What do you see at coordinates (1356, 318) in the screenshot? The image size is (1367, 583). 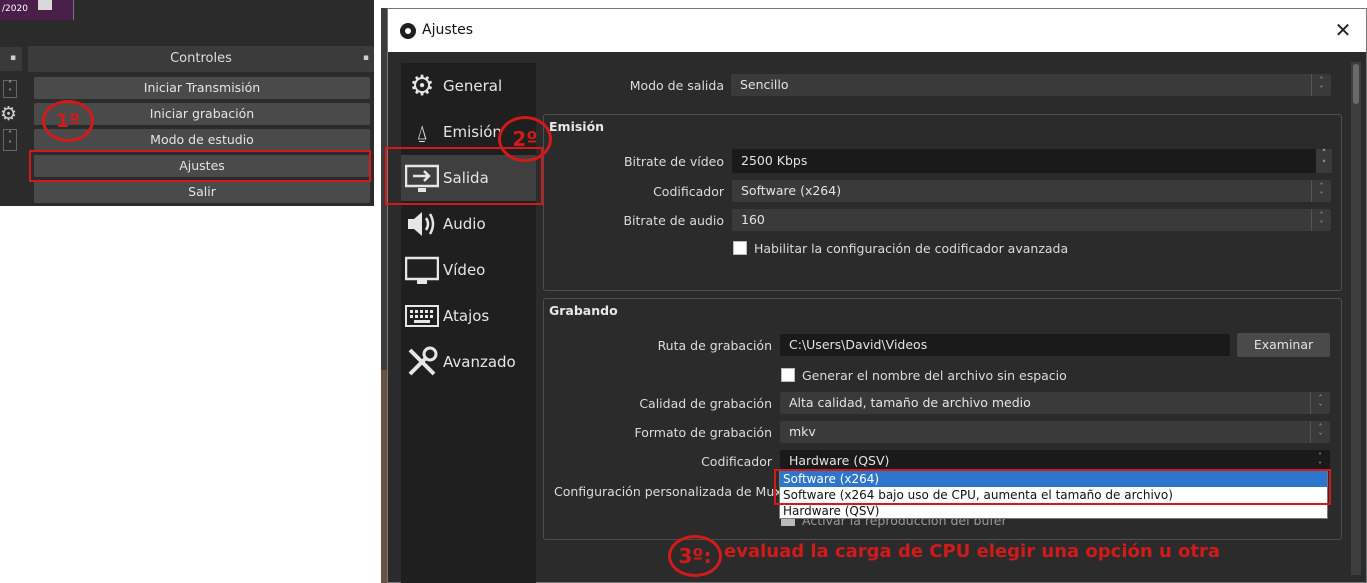 I see `scrollbar-track` at bounding box center [1356, 318].